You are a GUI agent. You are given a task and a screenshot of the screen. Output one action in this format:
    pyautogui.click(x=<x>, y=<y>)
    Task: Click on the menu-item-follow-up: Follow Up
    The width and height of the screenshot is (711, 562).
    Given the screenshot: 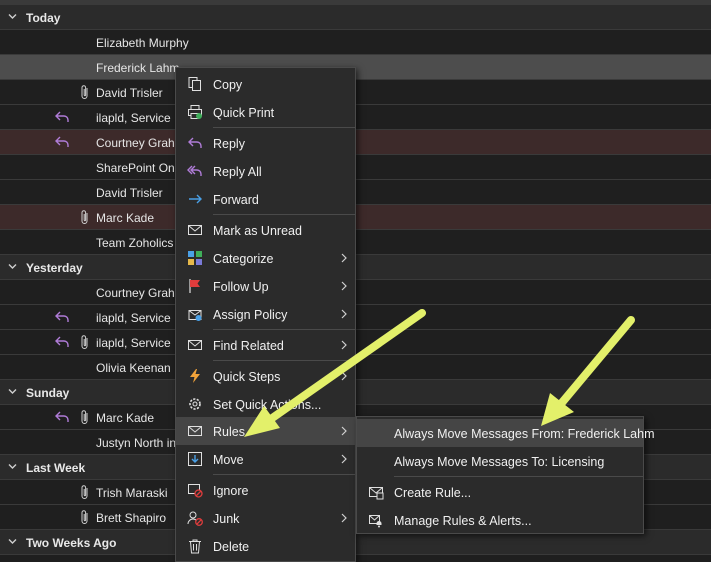 What is the action you would take?
    pyautogui.click(x=265, y=286)
    